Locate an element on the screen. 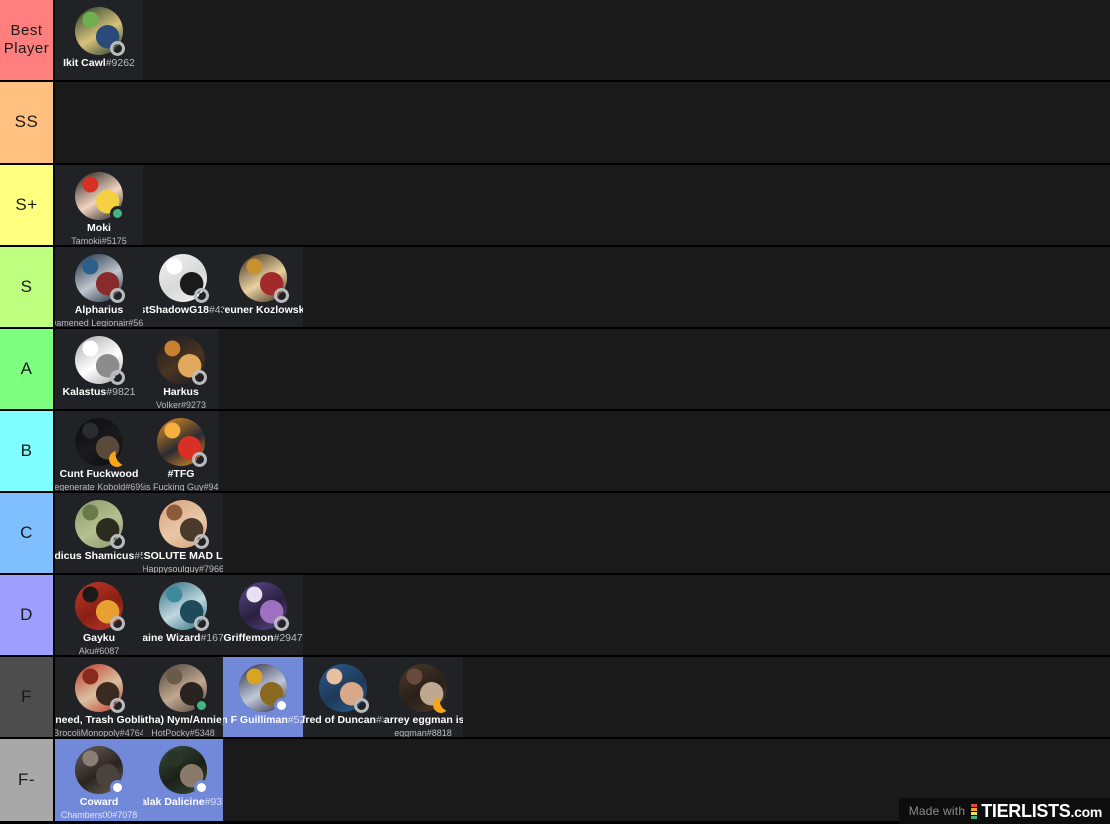  tier-item-name: caine Wizard#1676 is located at coordinates (183, 639).